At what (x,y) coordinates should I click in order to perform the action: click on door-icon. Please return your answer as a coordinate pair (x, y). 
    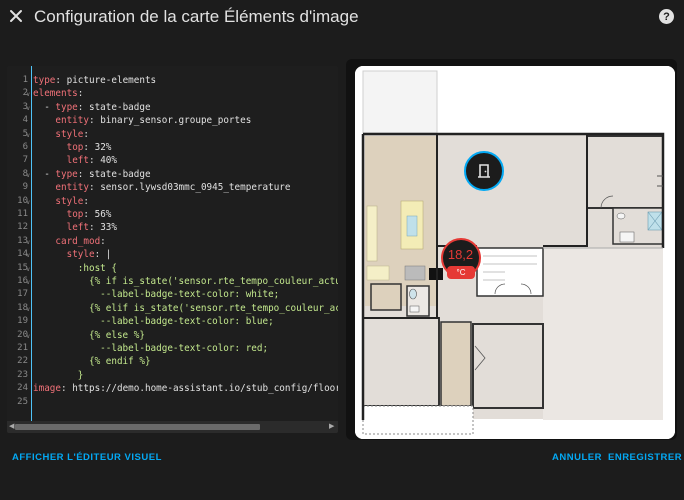
    Looking at the image, I should click on (484, 171).